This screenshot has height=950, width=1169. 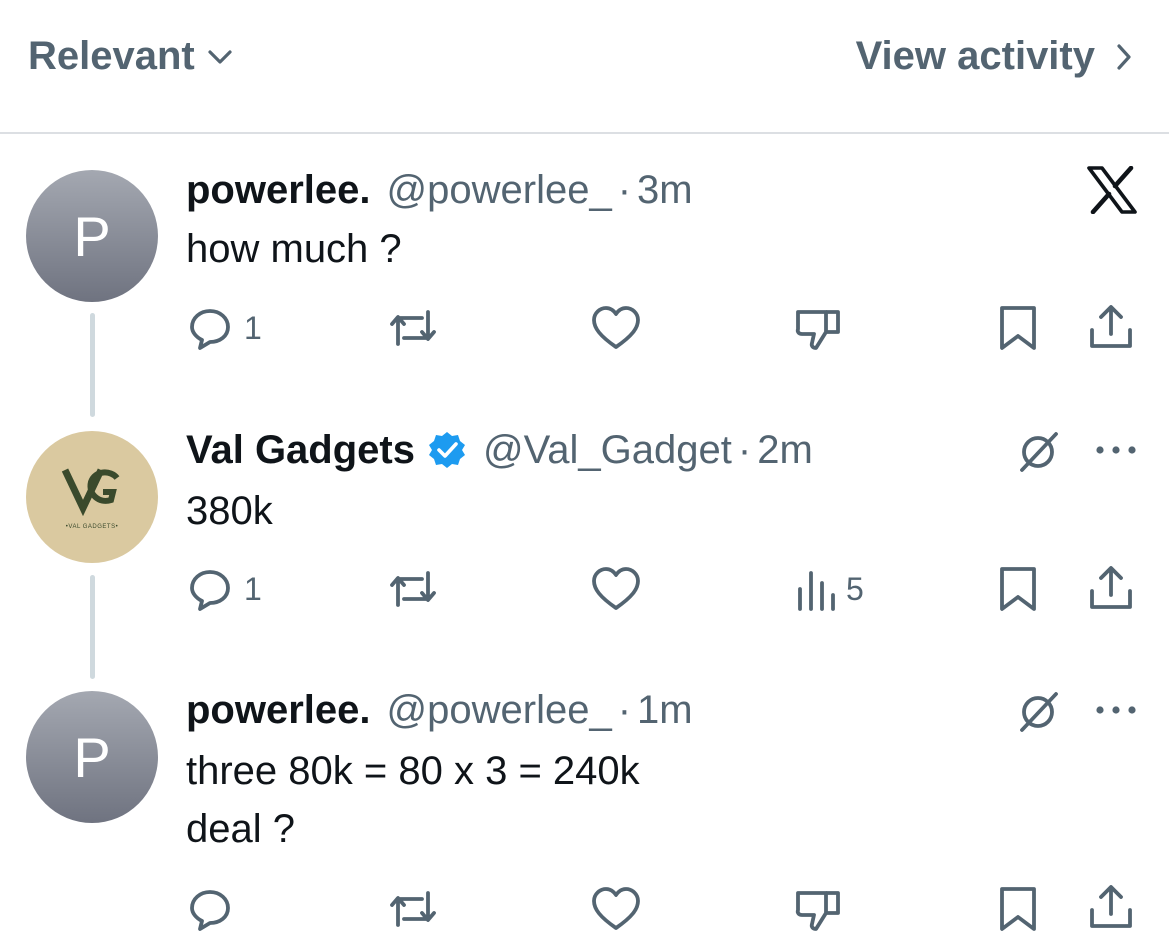 I want to click on chevron-right-icon, so click(x=1124, y=56).